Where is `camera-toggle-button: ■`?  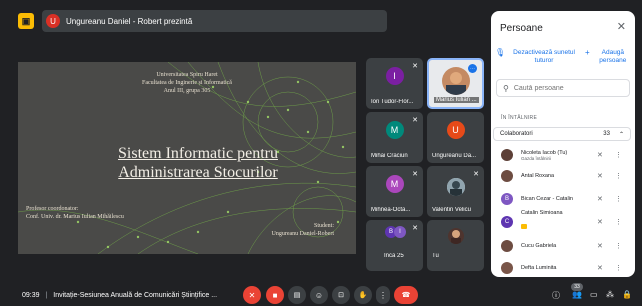
camera-toggle-button: ■ is located at coordinates (275, 295).